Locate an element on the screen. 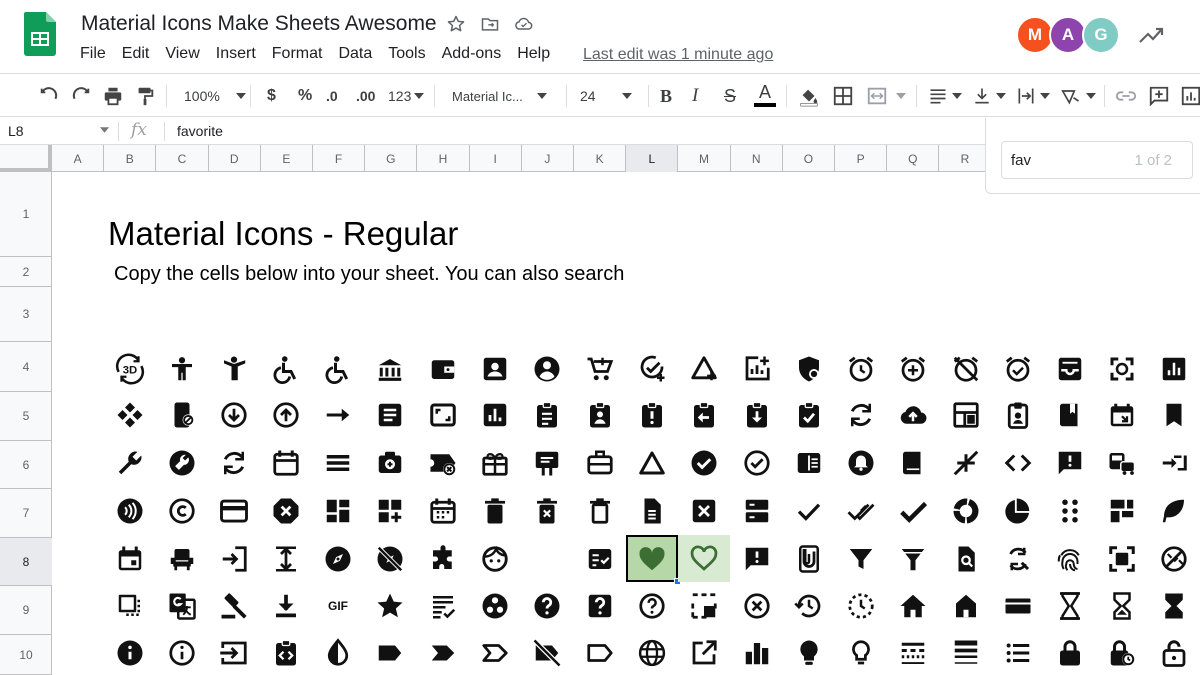 Image resolution: width=1200 pixels, height=675 pixels. invert-colors-icon is located at coordinates (338, 652).